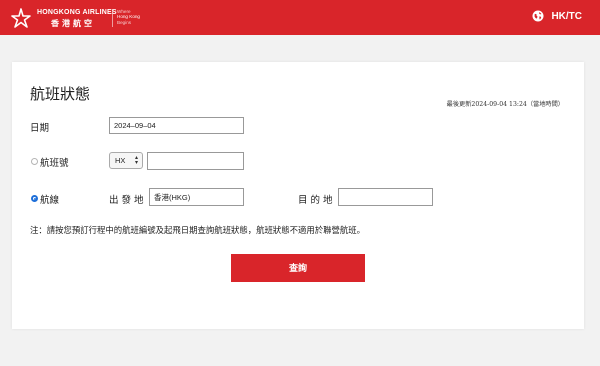  What do you see at coordinates (128, 17) in the screenshot?
I see `brand-tagline: Where Hong Kong Begins` at bounding box center [128, 17].